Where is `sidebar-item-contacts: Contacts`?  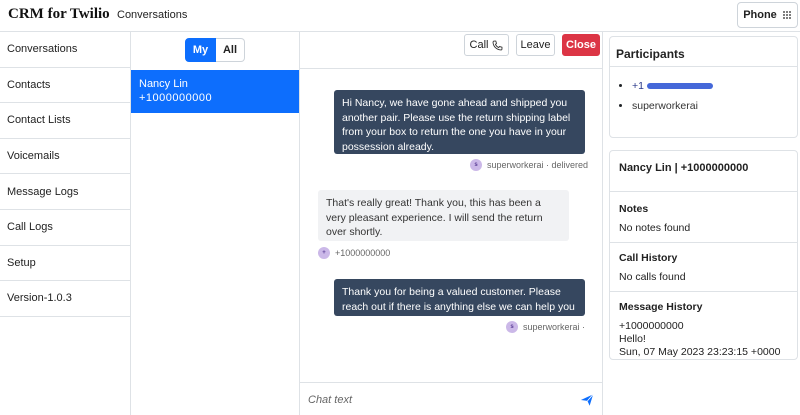
sidebar-item-contacts: Contacts is located at coordinates (65, 86).